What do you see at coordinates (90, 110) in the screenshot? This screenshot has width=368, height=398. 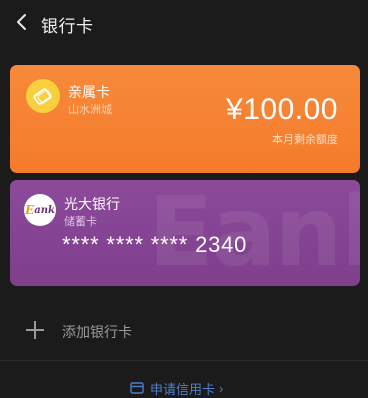 I see `family-card-subtitle: 山水洲城` at bounding box center [90, 110].